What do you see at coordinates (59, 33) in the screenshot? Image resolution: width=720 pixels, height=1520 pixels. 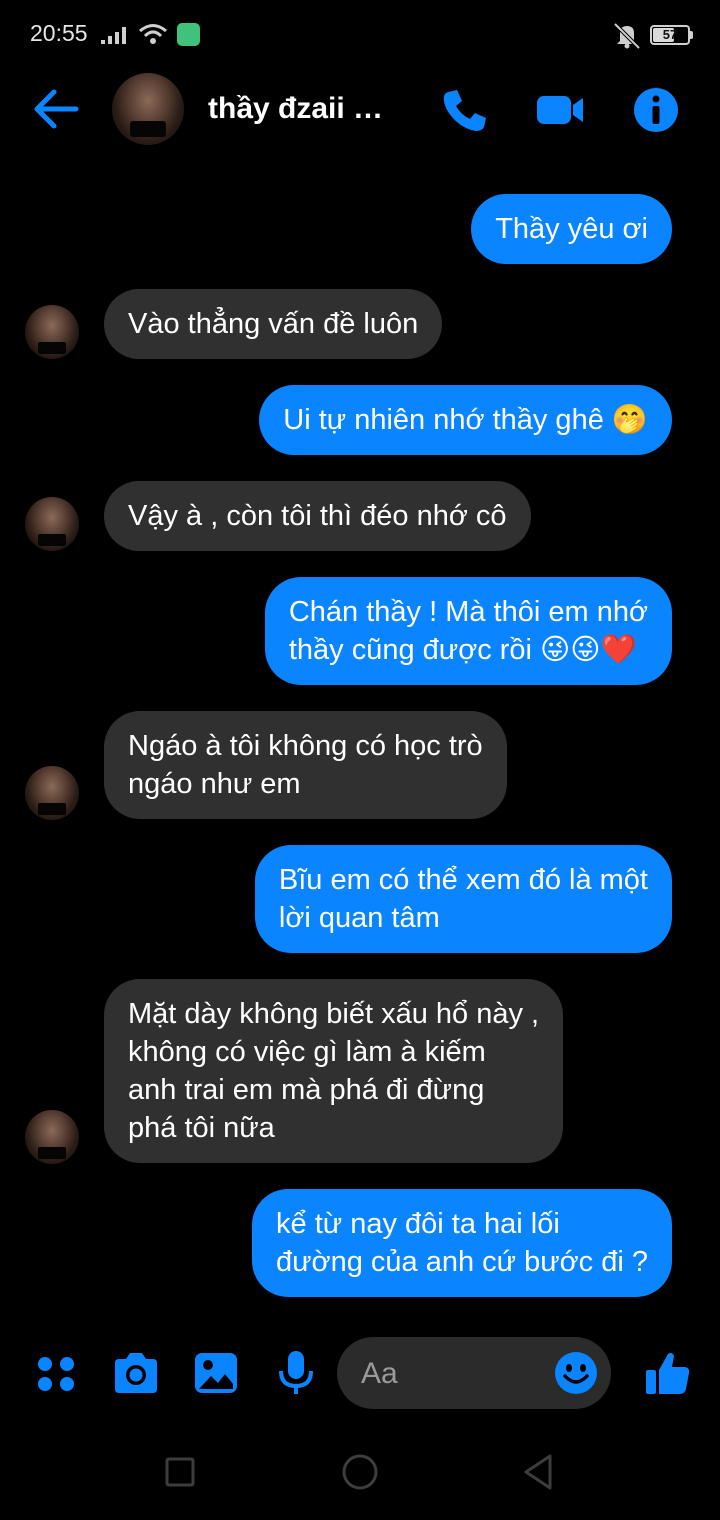 I see `status-time: 20:55` at bounding box center [59, 33].